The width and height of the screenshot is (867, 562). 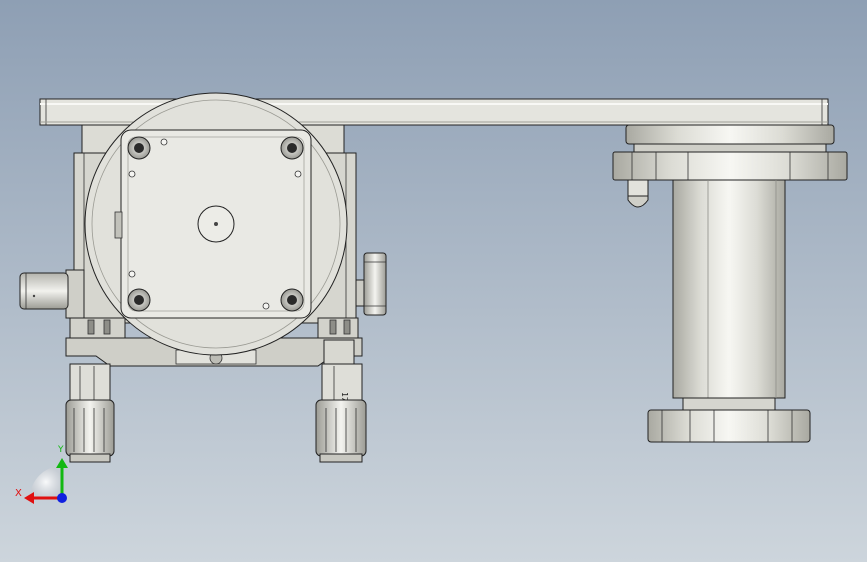 What do you see at coordinates (62, 498) in the screenshot?
I see `z-axis-dot` at bounding box center [62, 498].